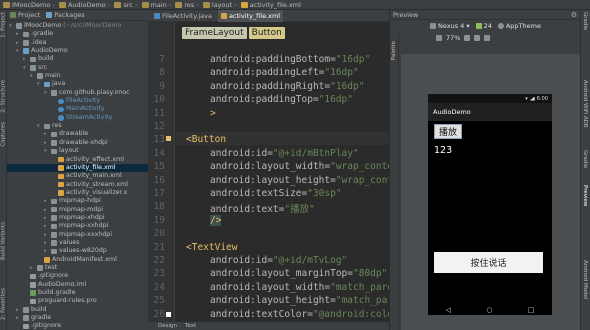 The height and width of the screenshot is (330, 590). What do you see at coordinates (211, 247) in the screenshot?
I see `code-line: <TextView` at bounding box center [211, 247].